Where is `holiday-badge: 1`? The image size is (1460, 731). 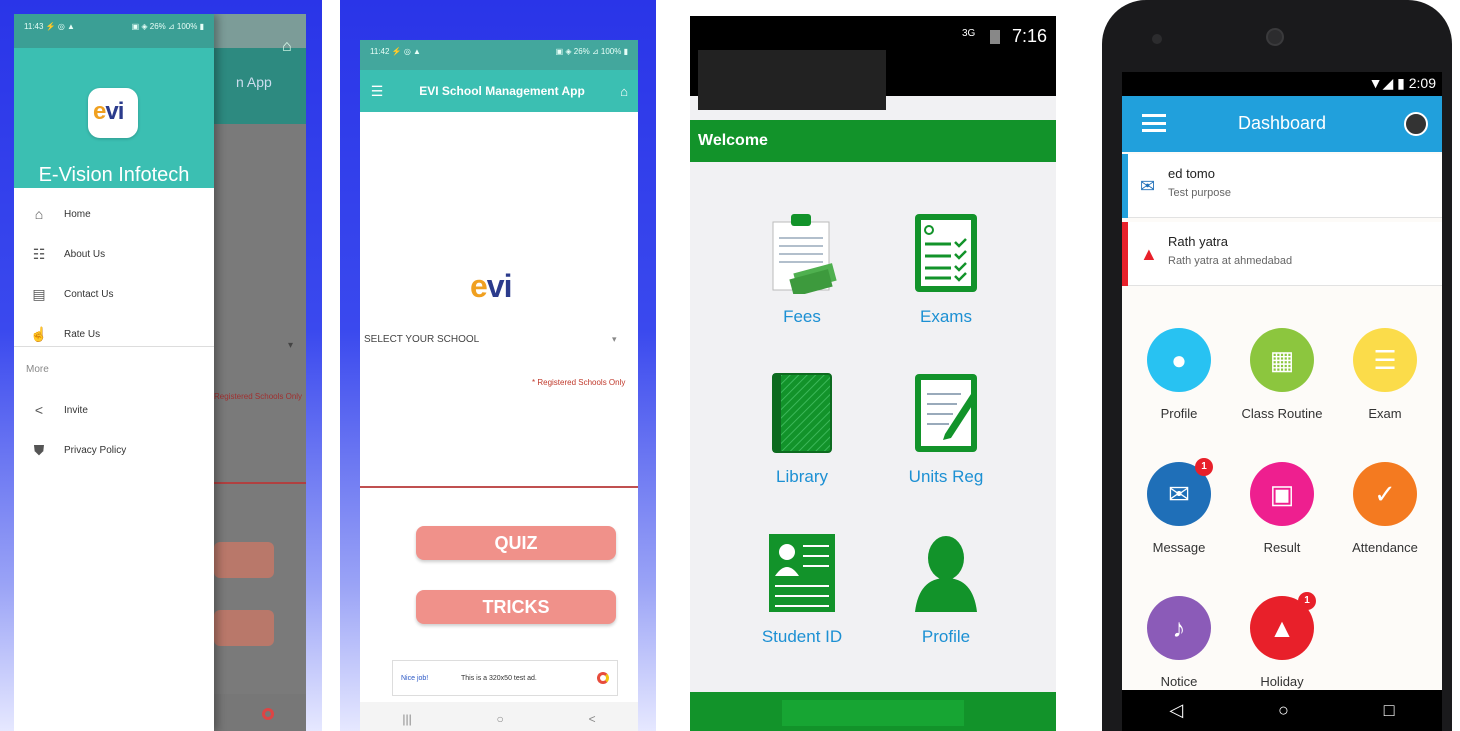 holiday-badge: 1 is located at coordinates (1307, 601).